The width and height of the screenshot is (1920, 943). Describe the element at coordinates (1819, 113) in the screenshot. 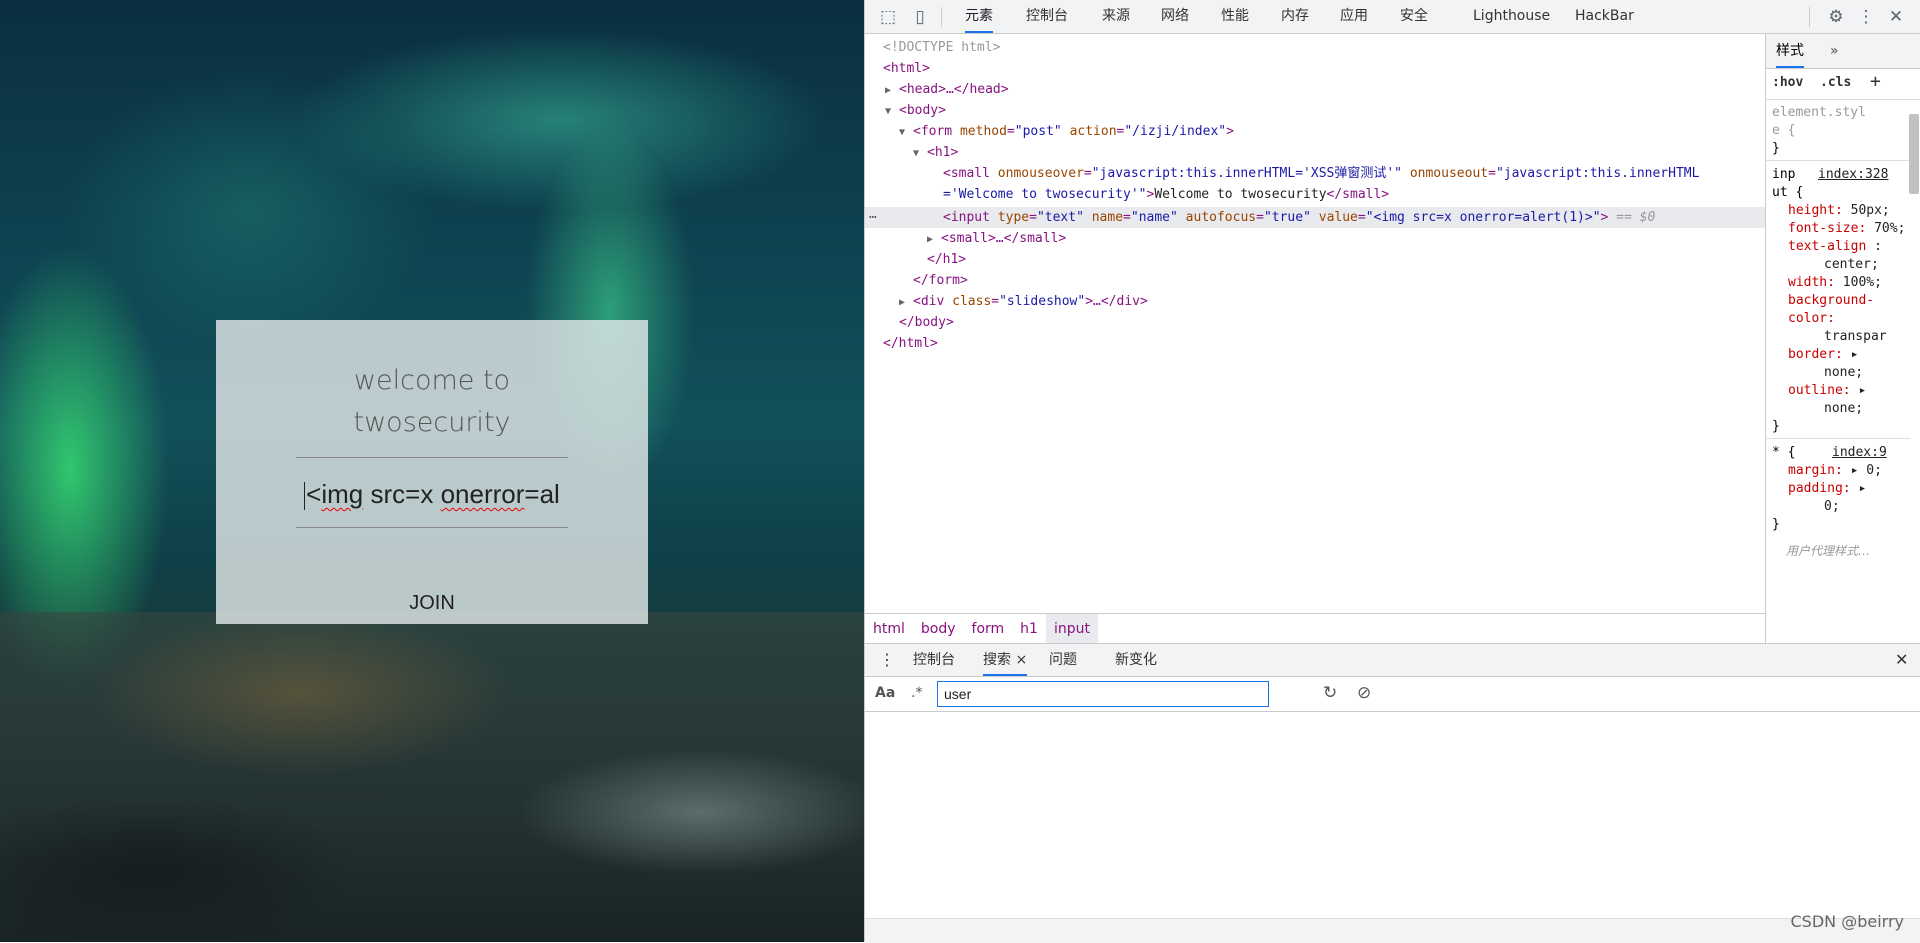

I see `element-style-sel: element.styl` at that location.